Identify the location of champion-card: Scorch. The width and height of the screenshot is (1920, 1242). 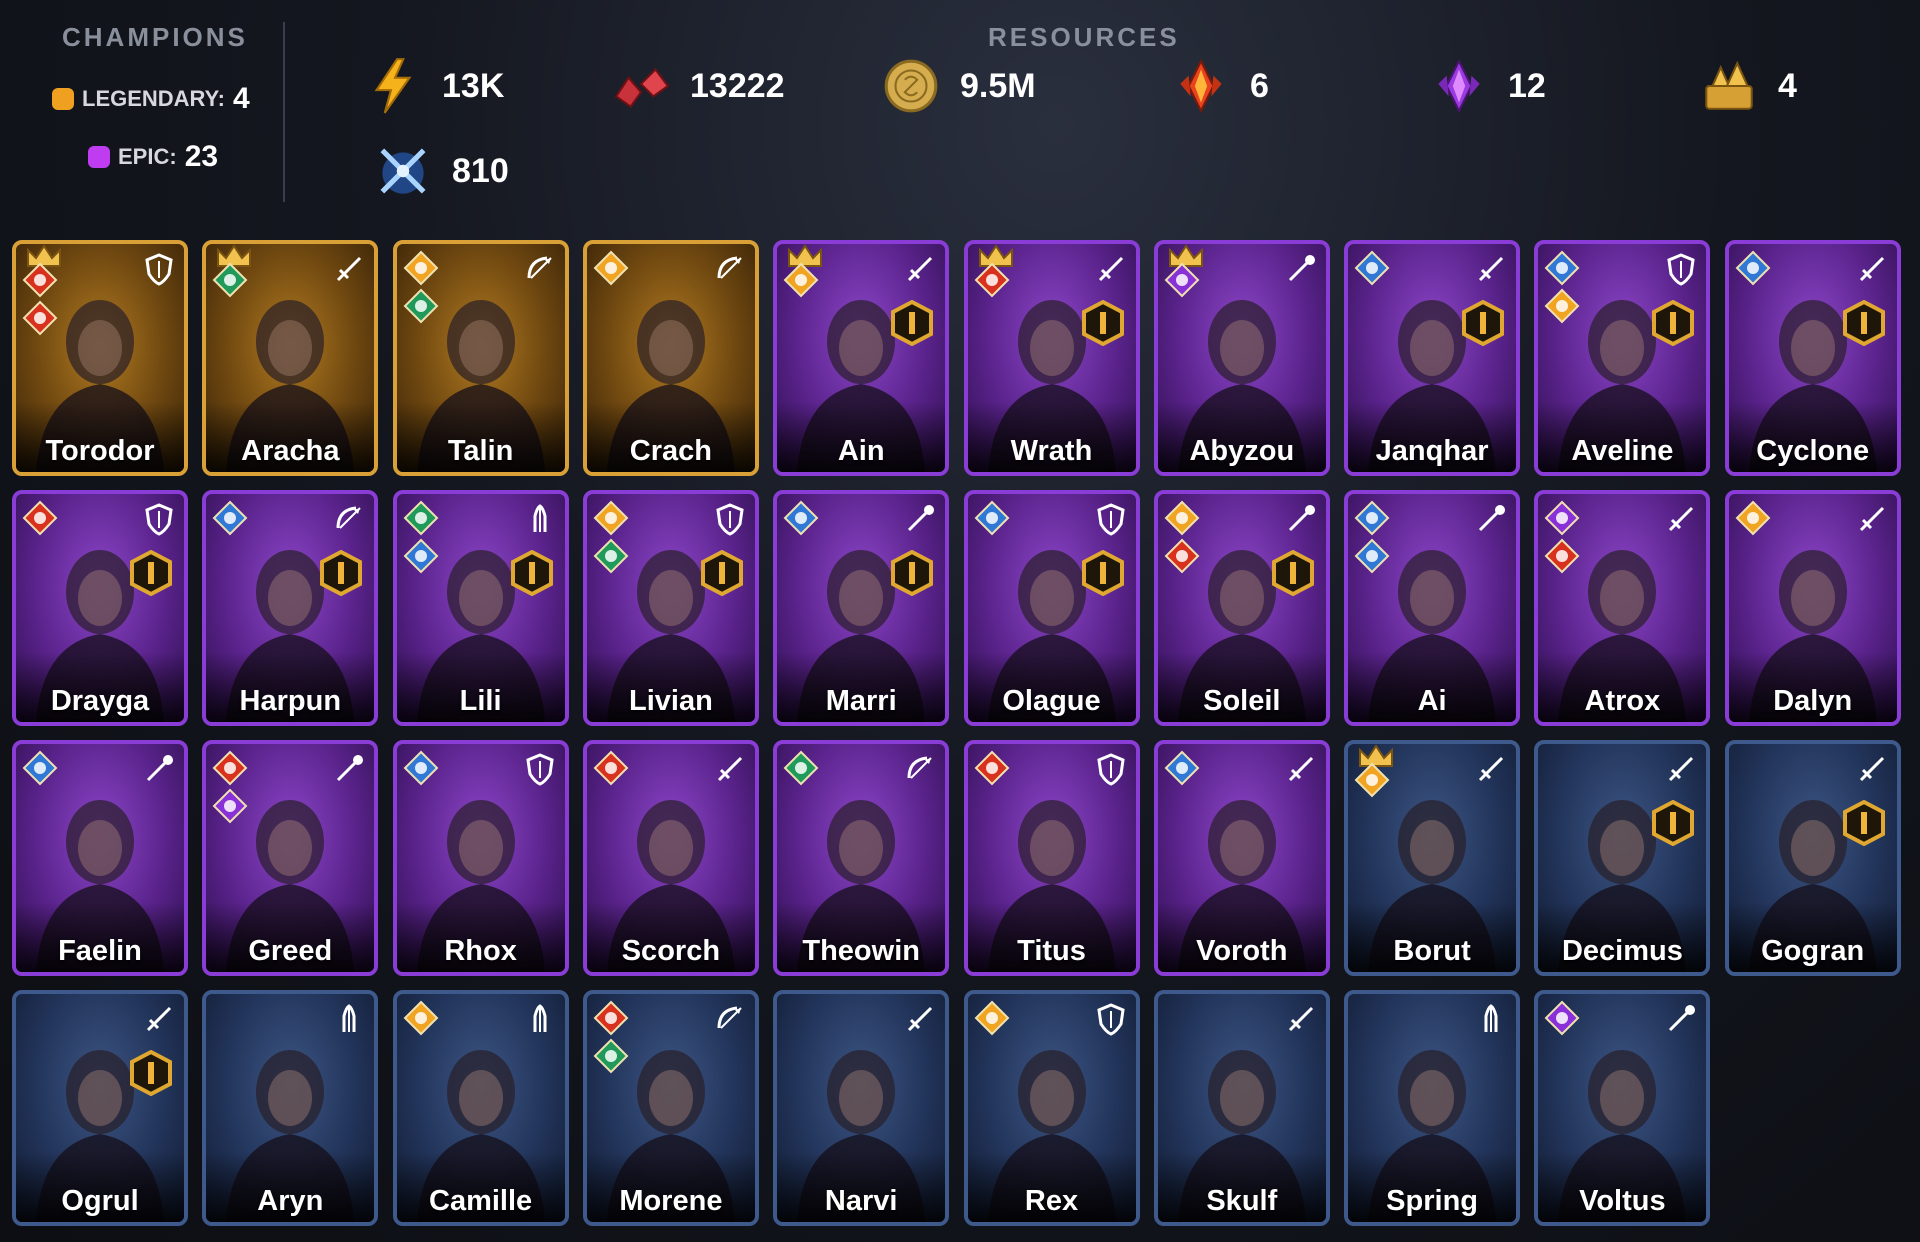
(670, 858).